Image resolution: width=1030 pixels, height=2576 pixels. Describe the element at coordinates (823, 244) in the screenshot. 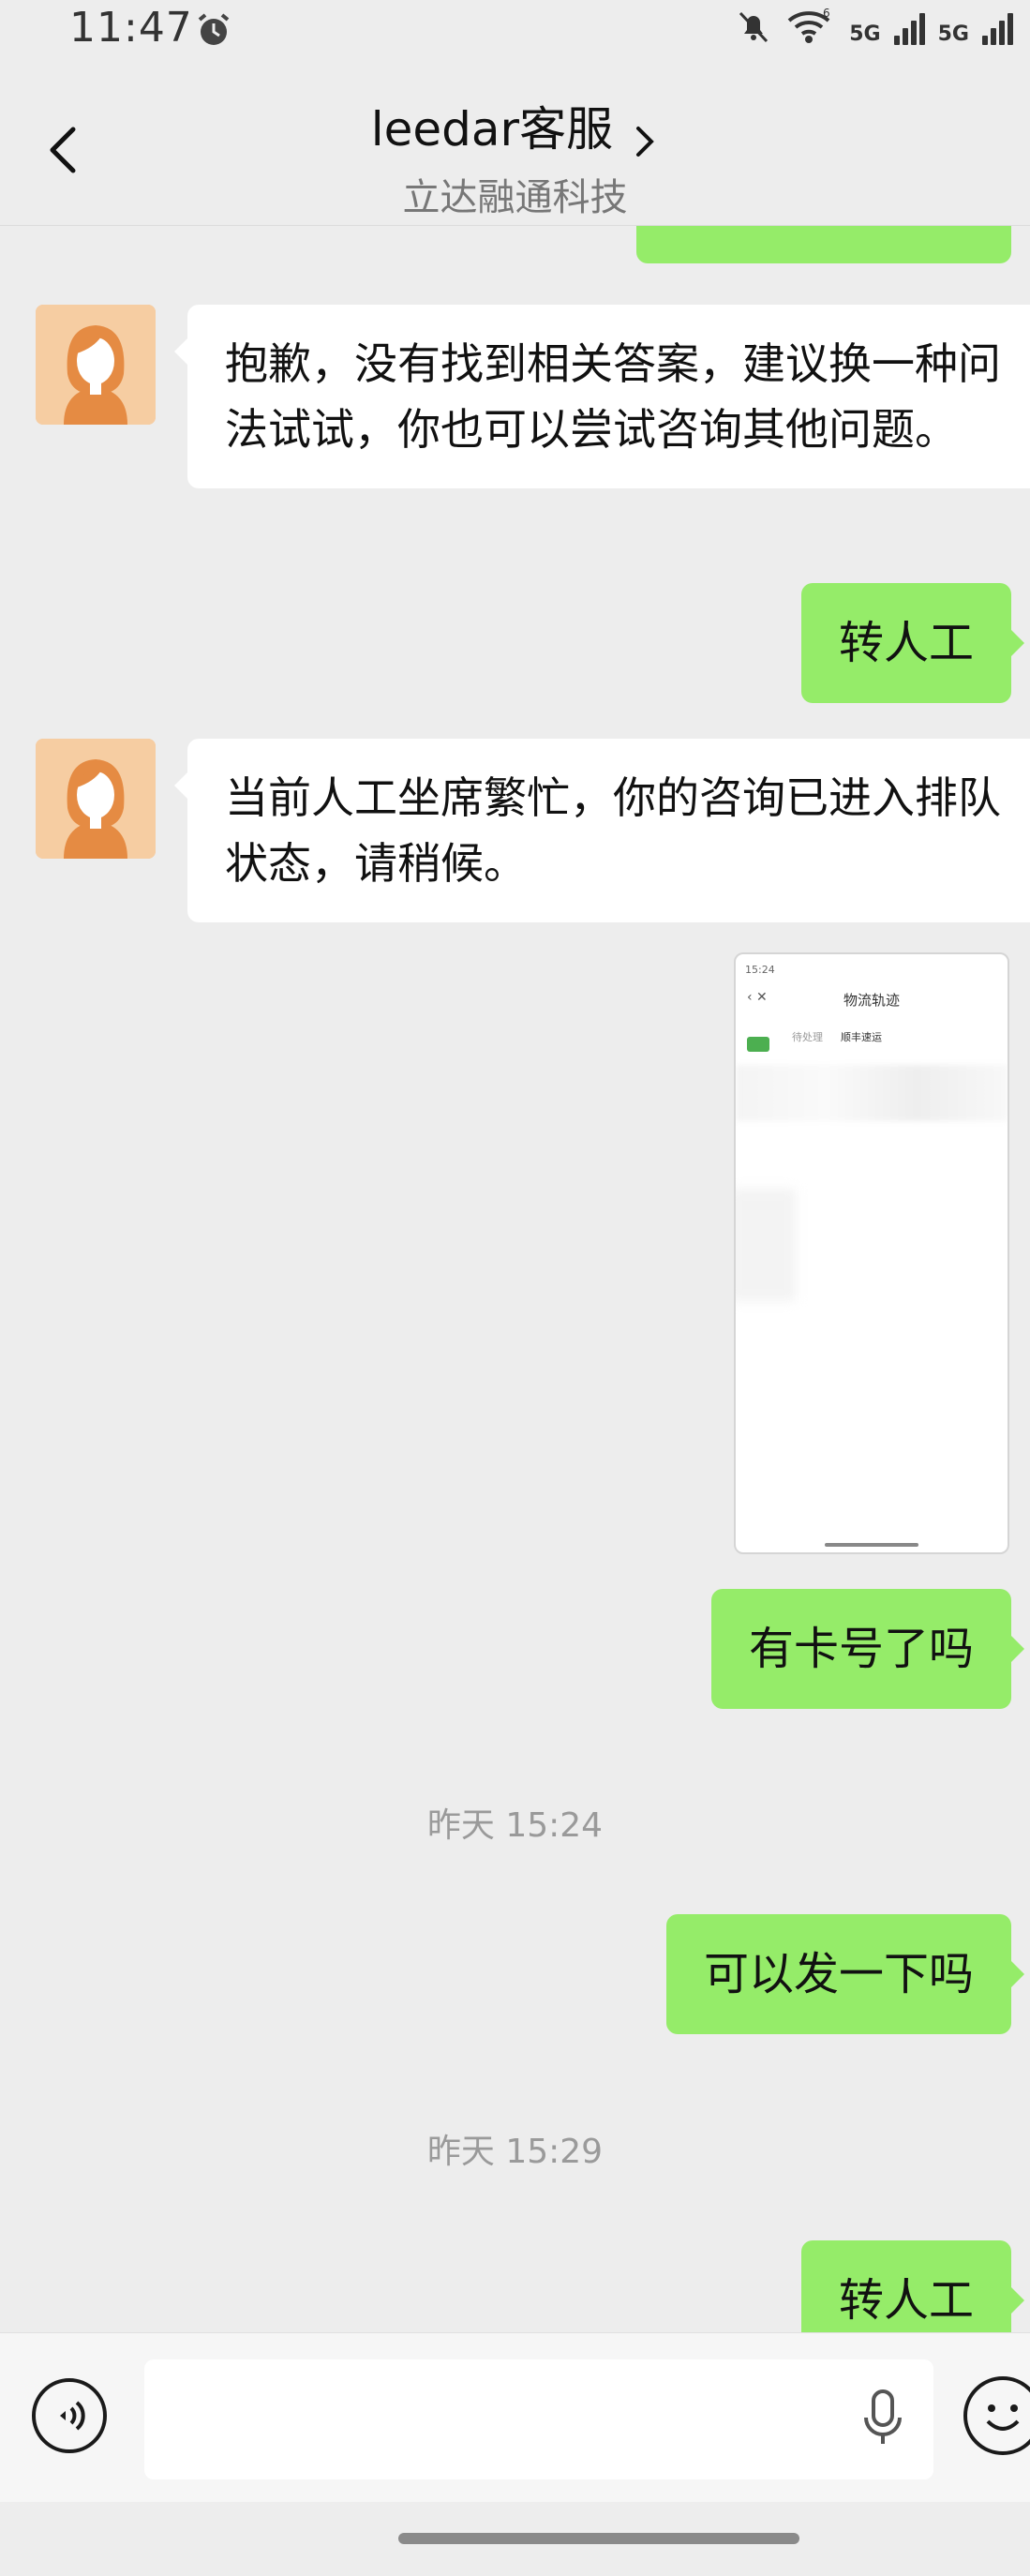

I see `message-bubble-partial` at that location.